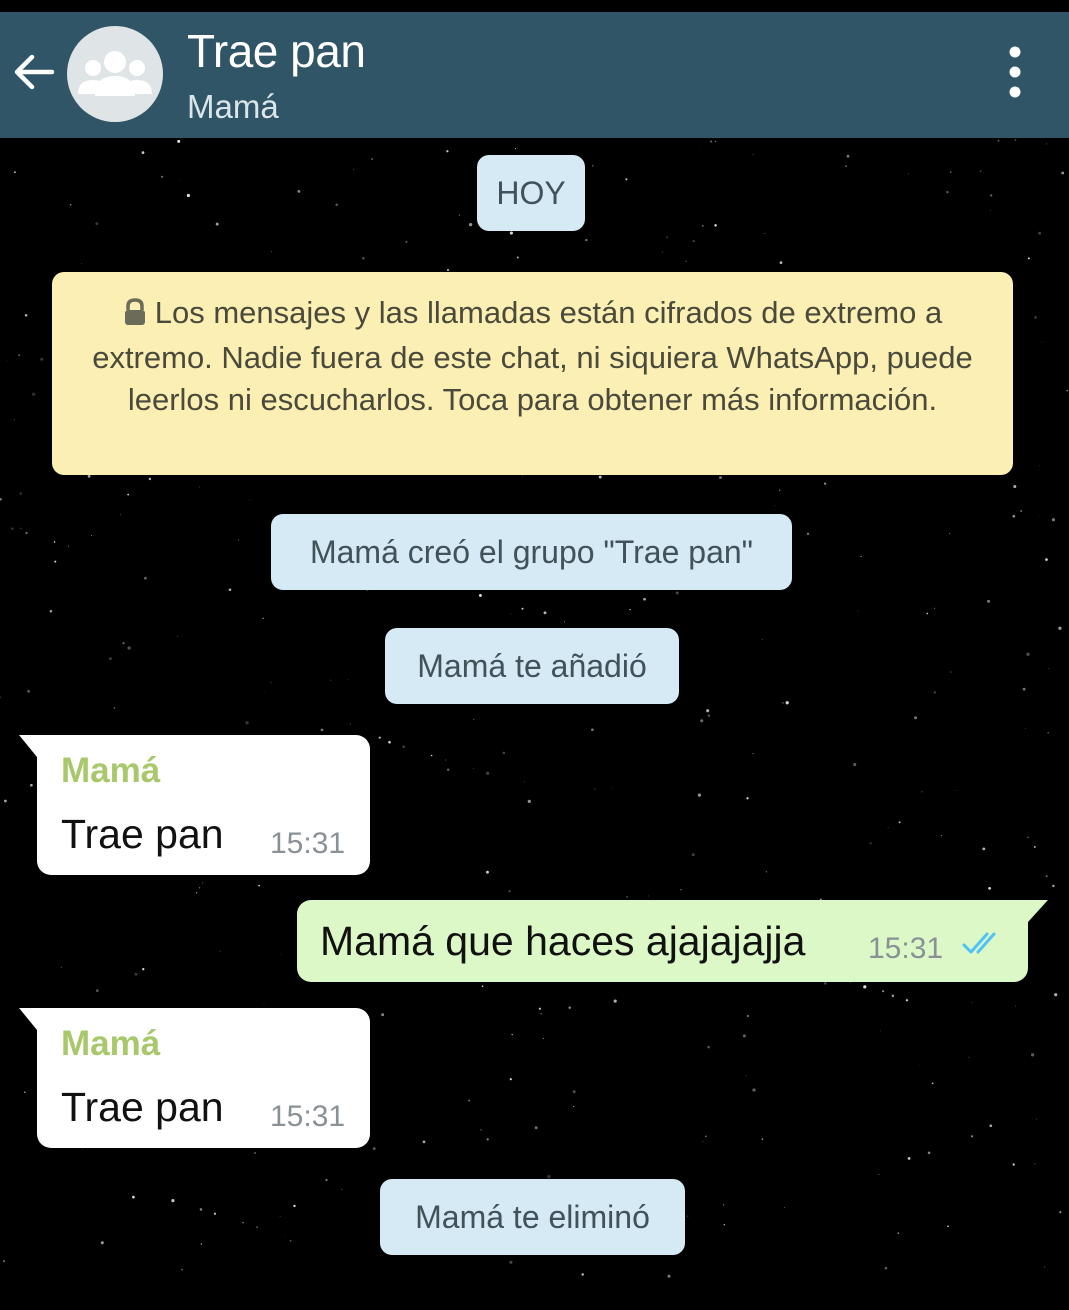 The image size is (1069, 1310). What do you see at coordinates (534, 75) in the screenshot?
I see `chat-header: Trae pan Mamá` at bounding box center [534, 75].